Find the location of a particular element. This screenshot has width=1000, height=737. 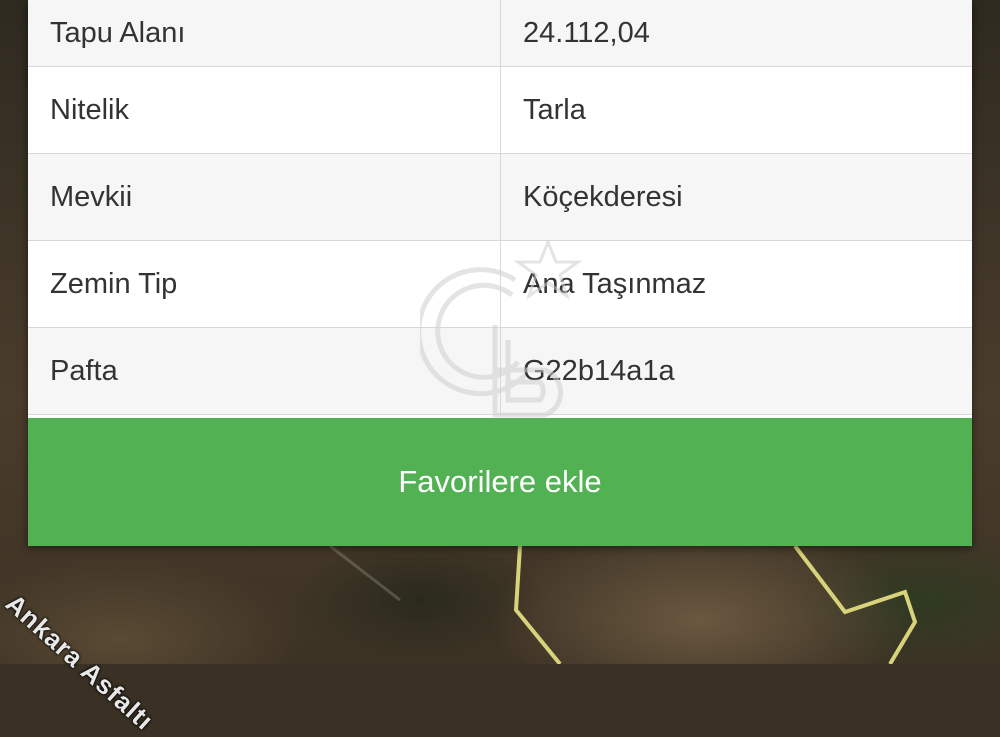

row-value: Tarla is located at coordinates (736, 110).